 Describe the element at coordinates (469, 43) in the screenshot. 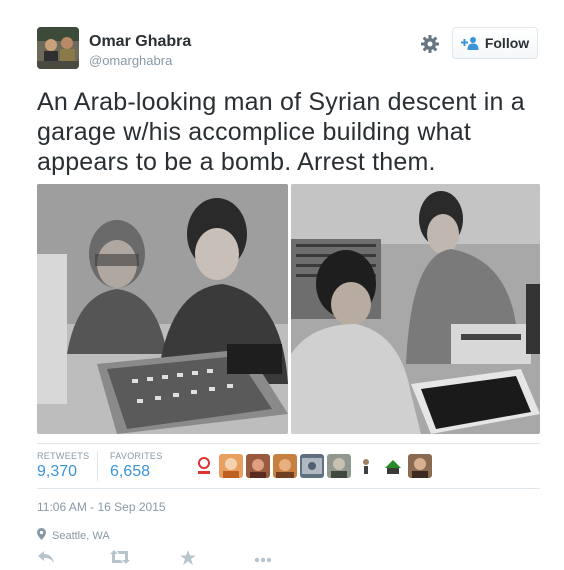

I see `add-user-icon` at that location.